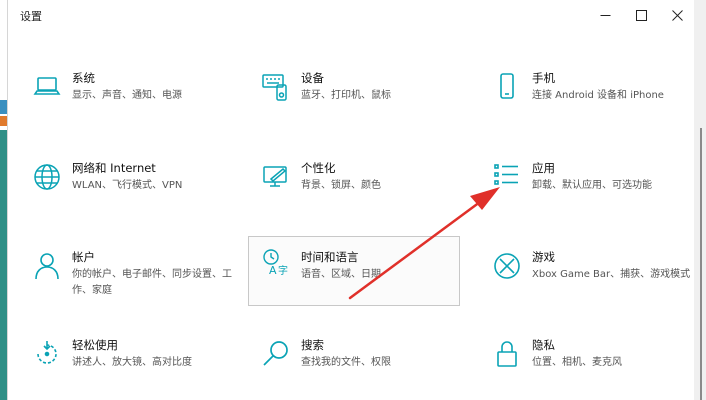  I want to click on tile-ease-of-access: 轻松使用 讲述人、放大镜、高对比度, so click(132, 368).